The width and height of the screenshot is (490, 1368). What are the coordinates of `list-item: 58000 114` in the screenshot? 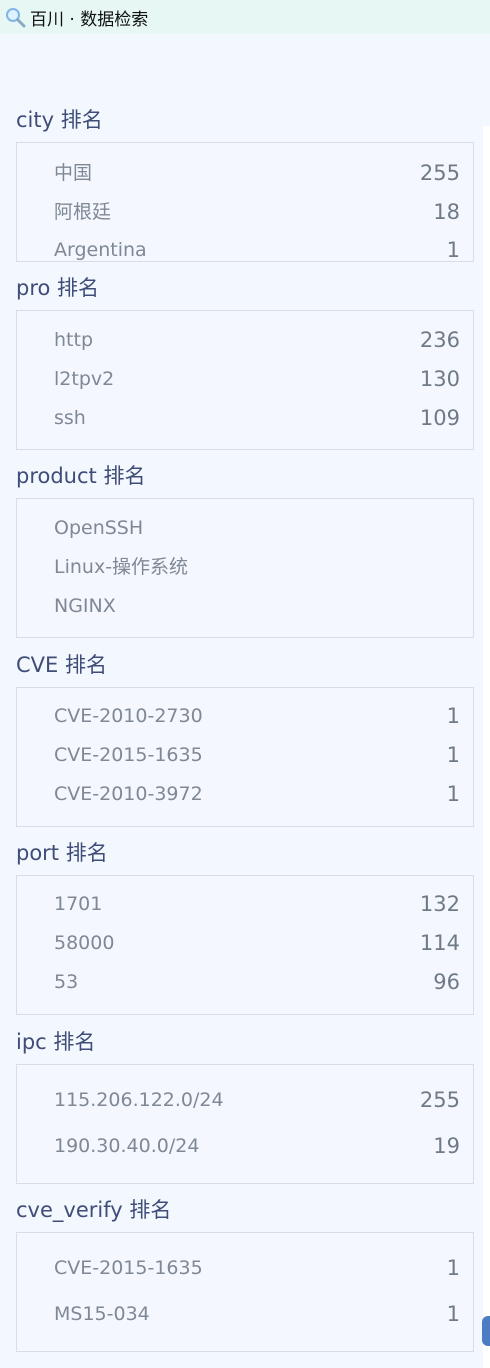 It's located at (245, 943).